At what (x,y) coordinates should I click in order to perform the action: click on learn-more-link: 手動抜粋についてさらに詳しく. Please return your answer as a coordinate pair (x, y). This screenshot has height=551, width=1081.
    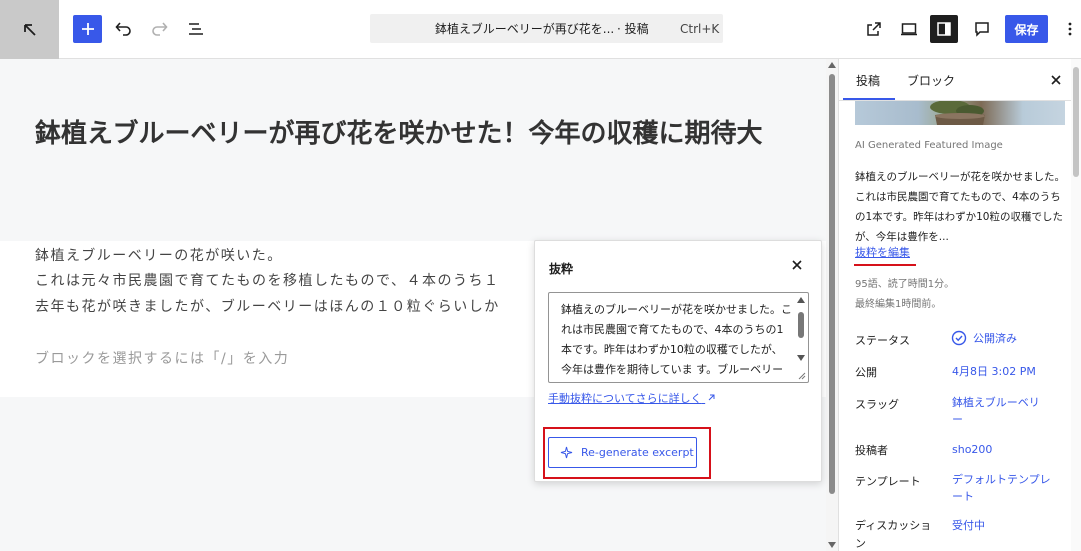
    Looking at the image, I should click on (632, 398).